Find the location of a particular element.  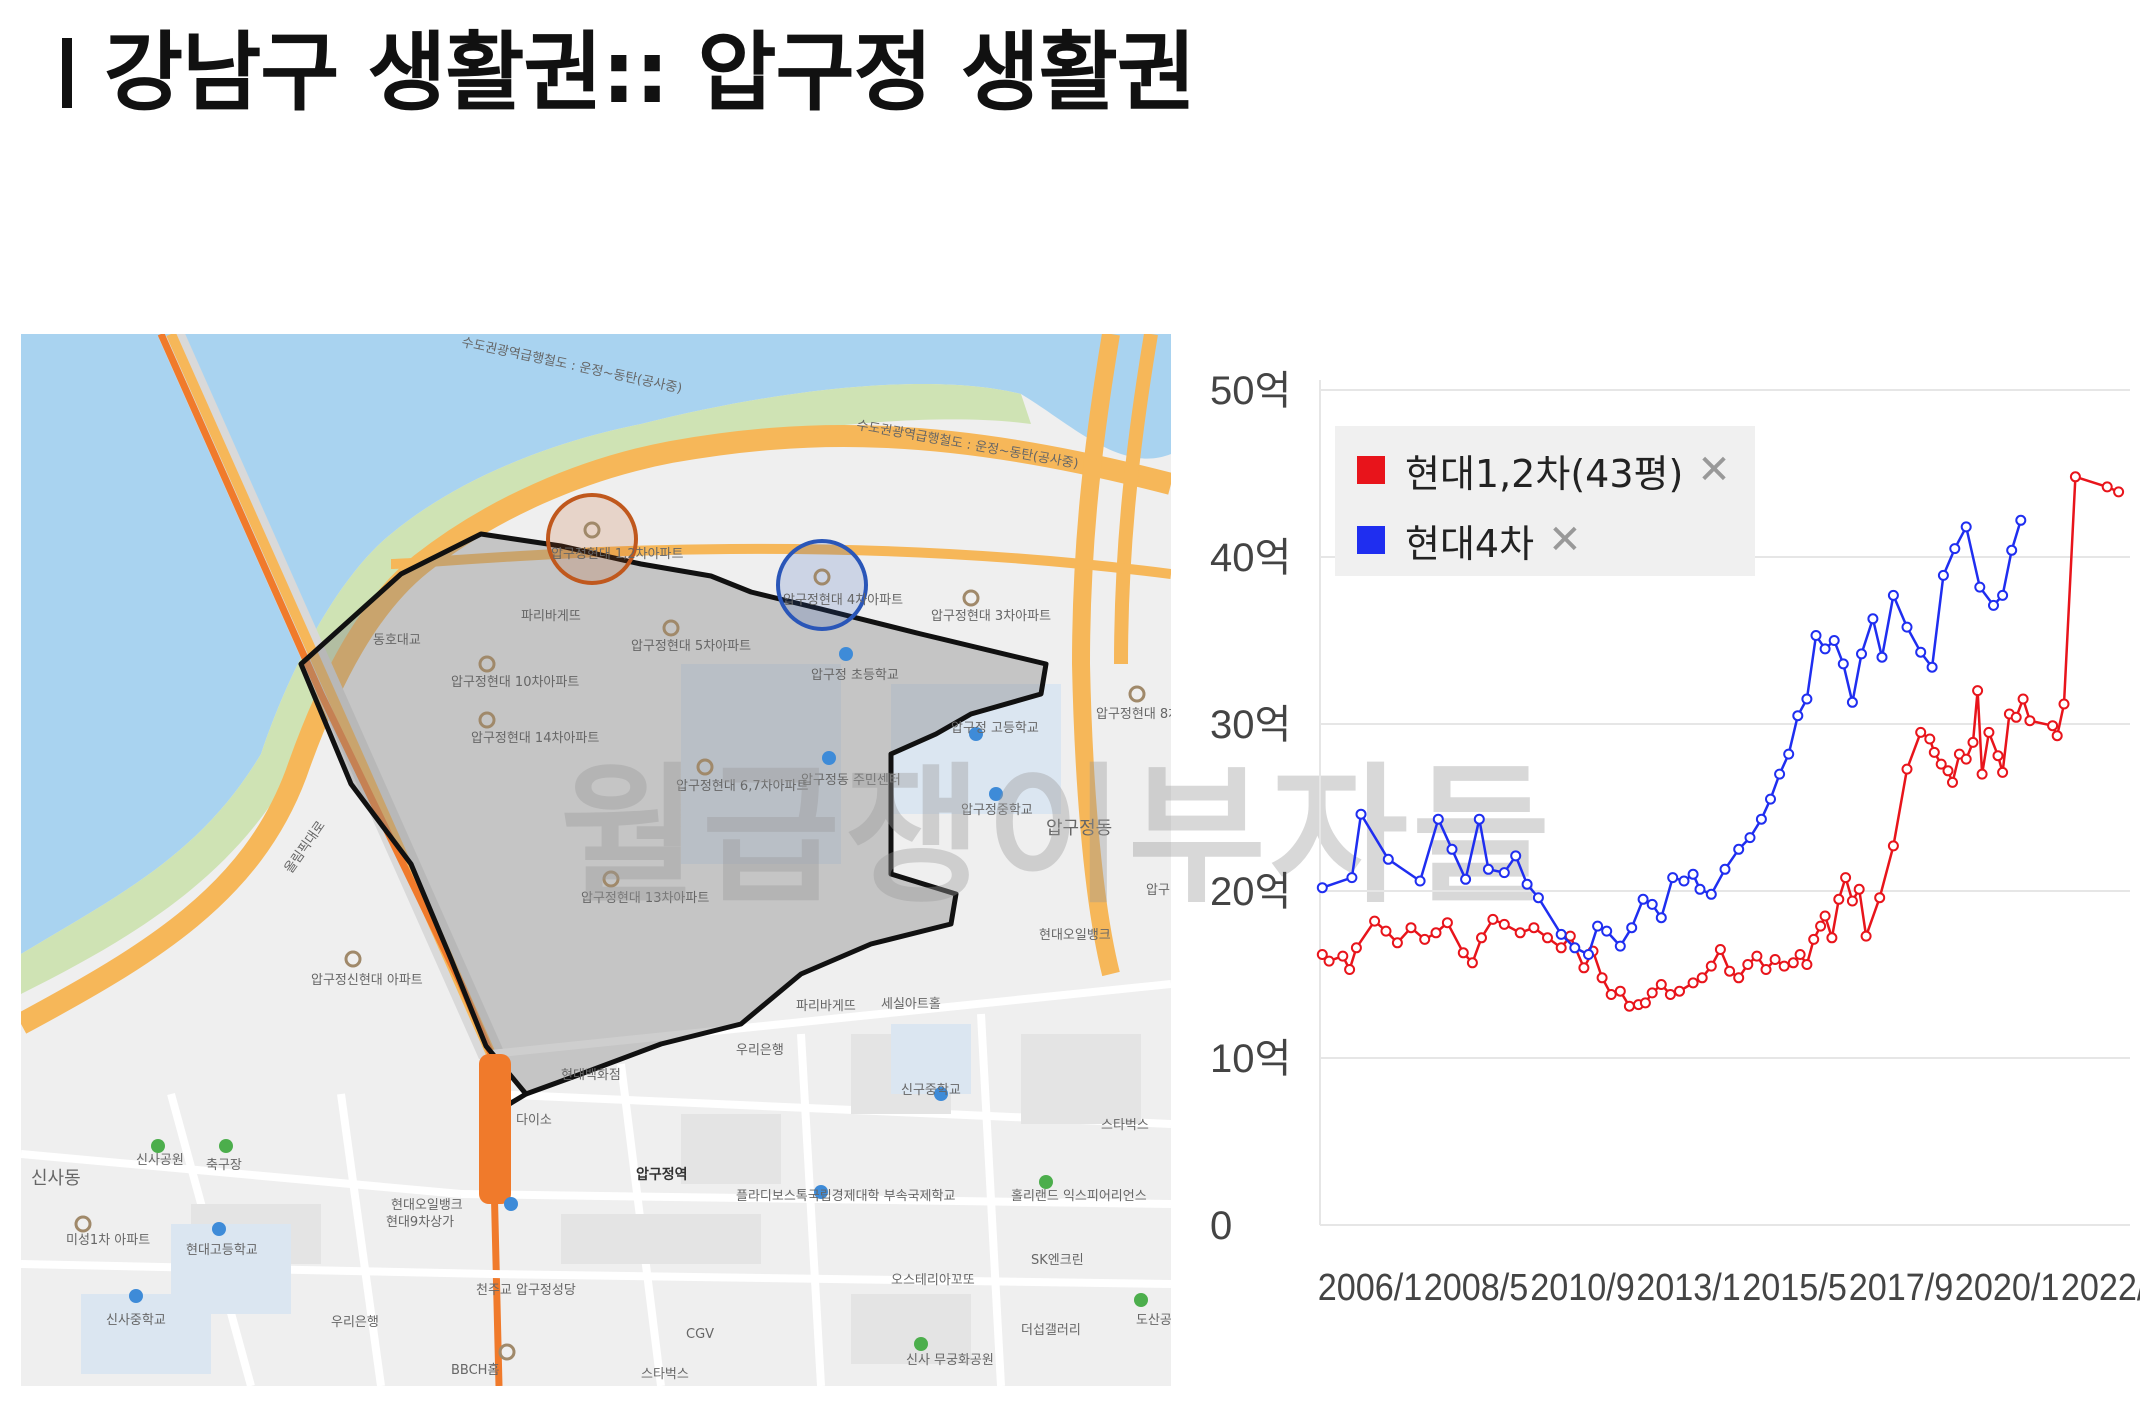

circle-hyundai12 is located at coordinates (592, 539).